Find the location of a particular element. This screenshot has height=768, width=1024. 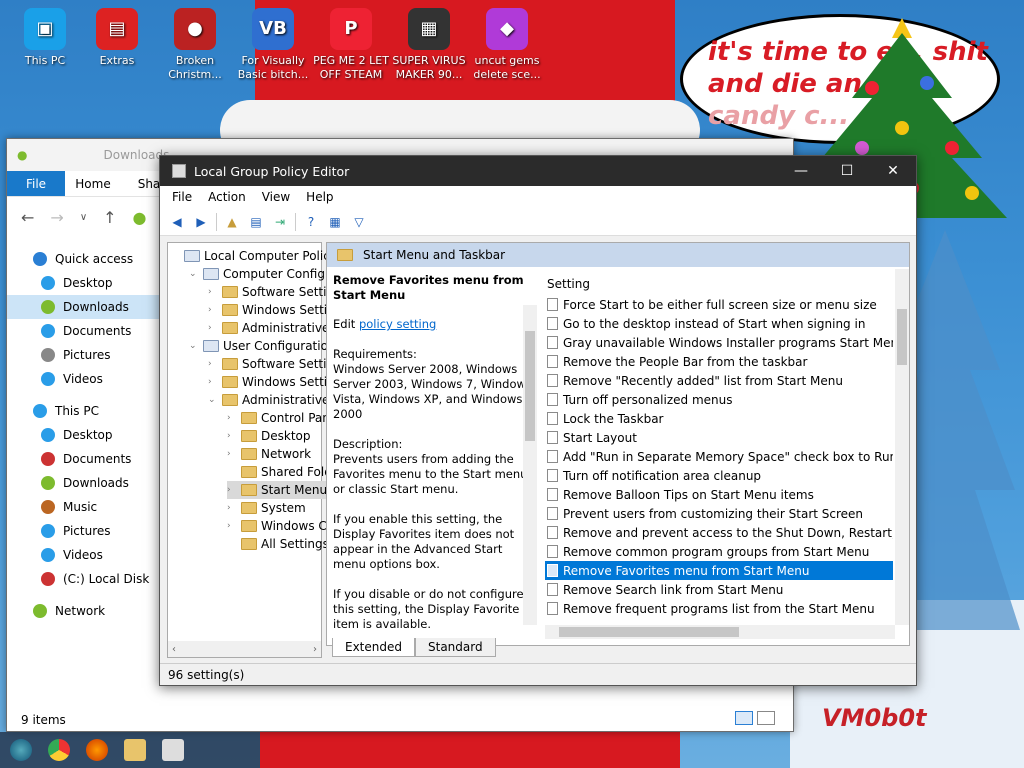

tree-node: Local Computer Policy is located at coordinates (253, 256).